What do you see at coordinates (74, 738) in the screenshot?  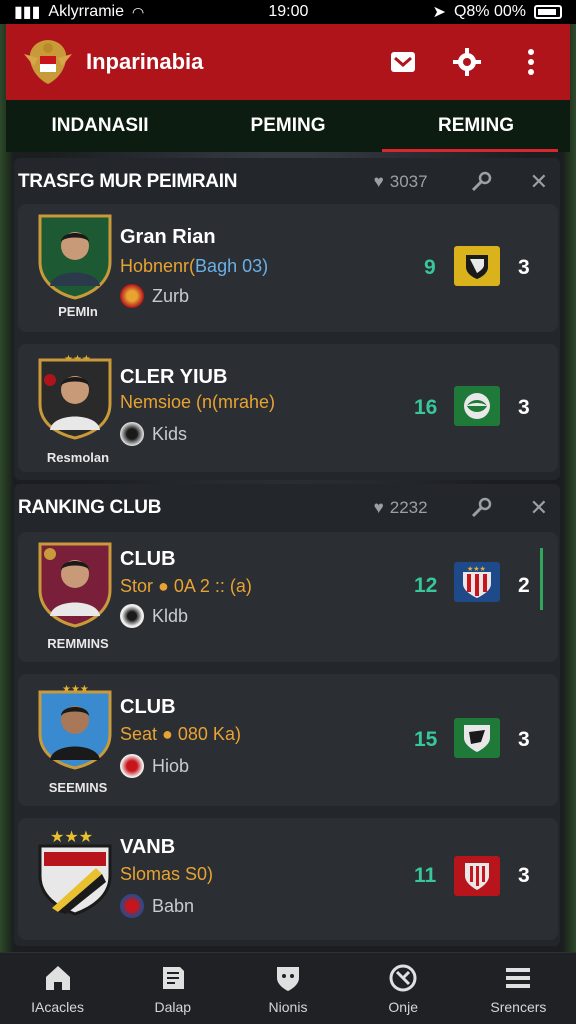 I see `avatar: ★★★ SEEMINS` at bounding box center [74, 738].